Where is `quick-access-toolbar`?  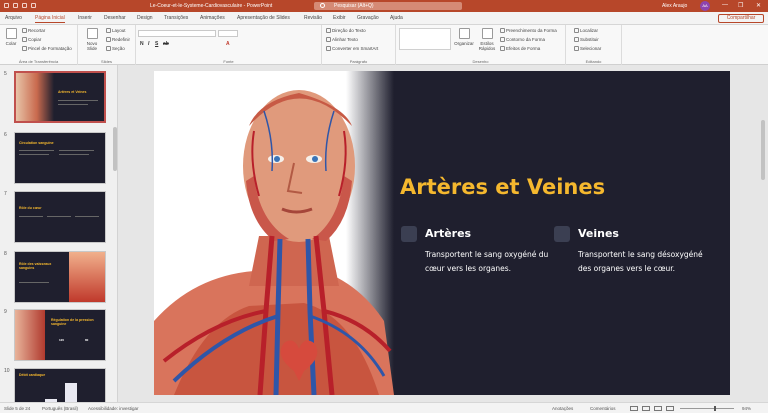
quick-access-toolbar is located at coordinates (20, 5).